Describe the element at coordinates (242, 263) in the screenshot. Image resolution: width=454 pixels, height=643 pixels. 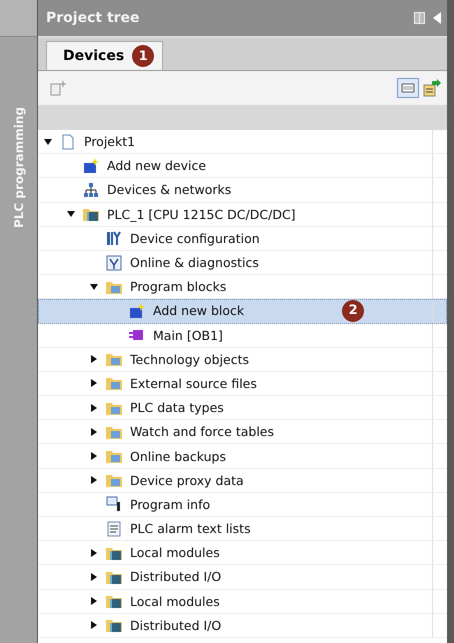
I see `tree-item: Online & diagnostics` at that location.